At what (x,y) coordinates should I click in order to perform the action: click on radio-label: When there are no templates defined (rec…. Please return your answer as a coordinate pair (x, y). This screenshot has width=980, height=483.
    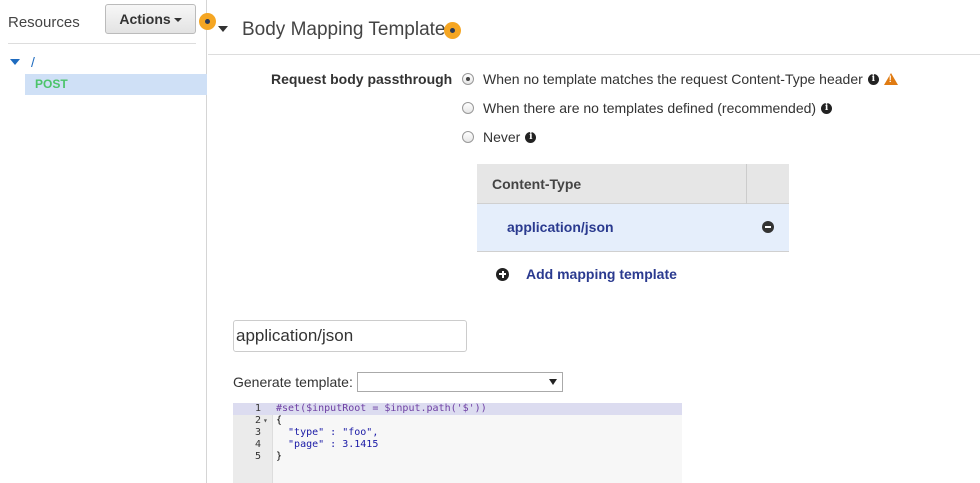
    Looking at the image, I should click on (649, 108).